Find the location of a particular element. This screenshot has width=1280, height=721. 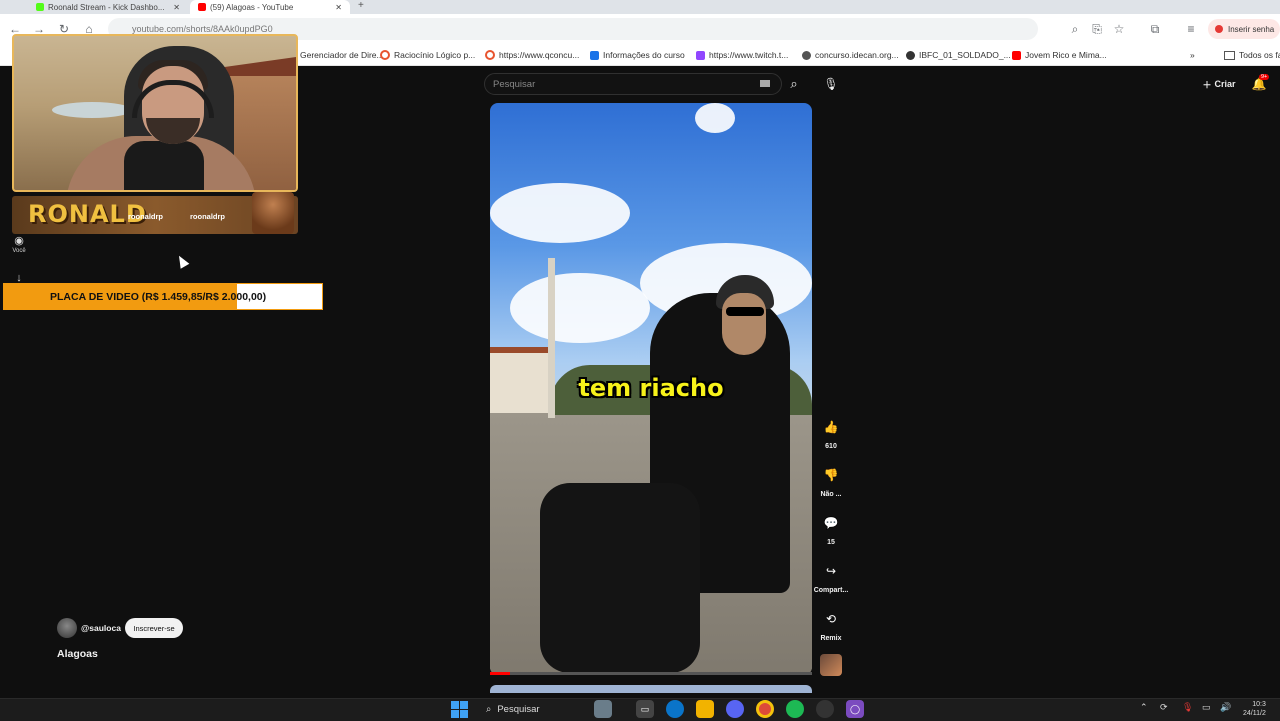

password-button: Inserir senha is located at coordinates (1244, 29).